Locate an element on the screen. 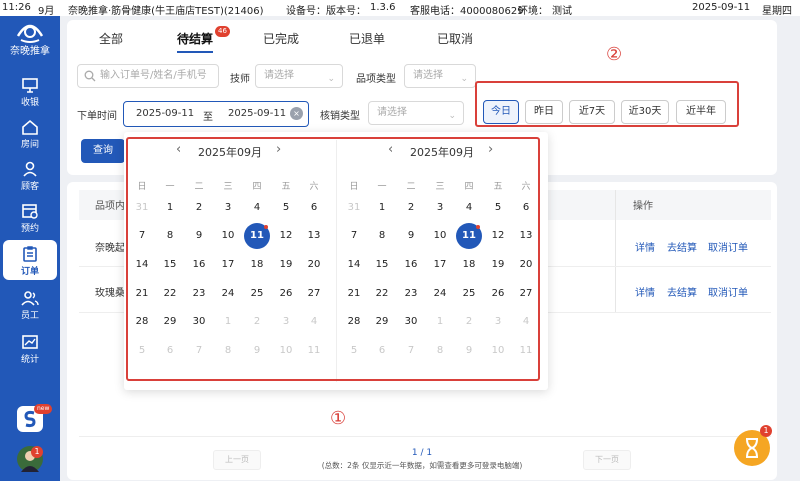 This screenshot has height=481, width=800. item-type-placeholder: 请选择 is located at coordinates (428, 75).